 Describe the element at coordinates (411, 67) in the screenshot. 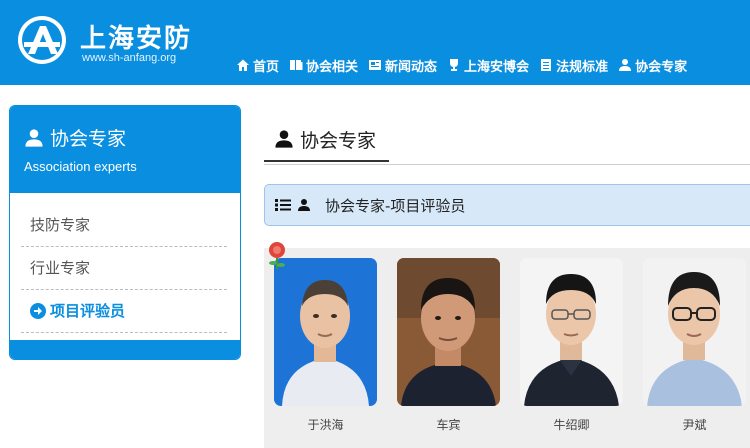

I see `nav-label: 新闻动态` at that location.